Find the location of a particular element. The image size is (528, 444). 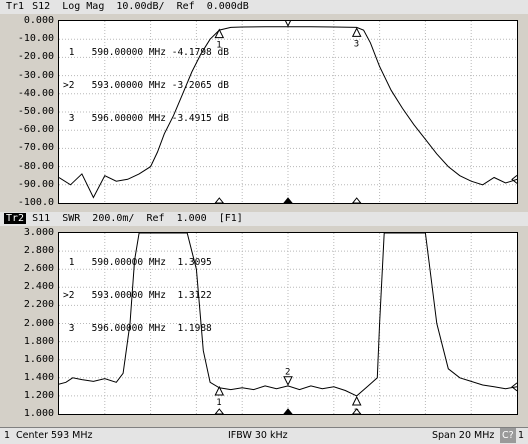

trace1-settings: S12 Log Mag 10.00dB/ Ref 0.000dB is located at coordinates (140, 6).